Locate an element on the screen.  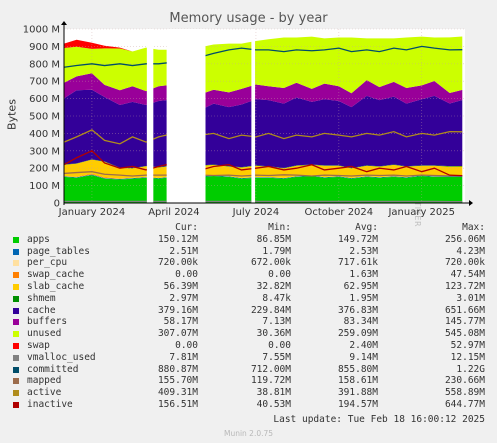
x-axis-arrow is located at coordinates (471, 203).